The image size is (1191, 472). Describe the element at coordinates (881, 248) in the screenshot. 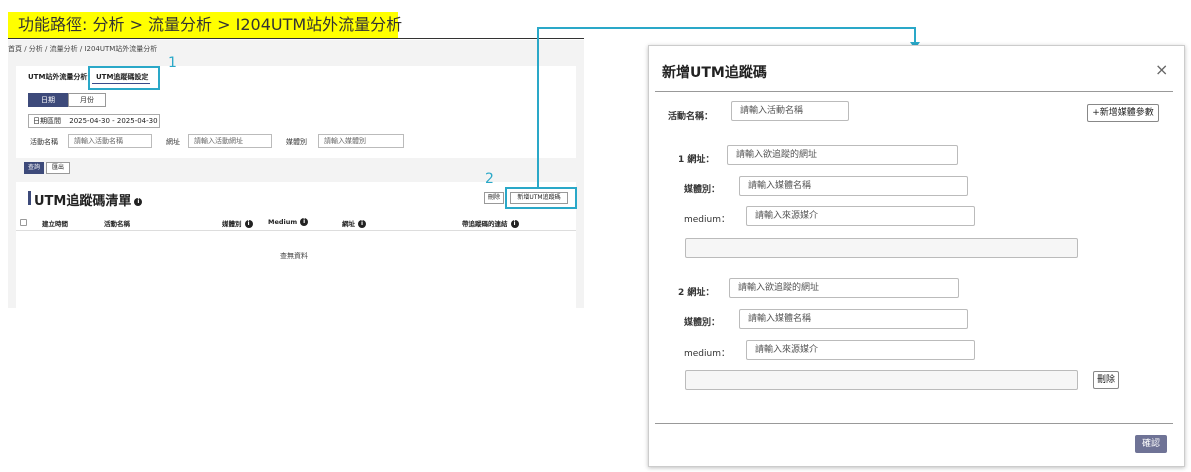

I see `entry1-generated-link-field` at that location.